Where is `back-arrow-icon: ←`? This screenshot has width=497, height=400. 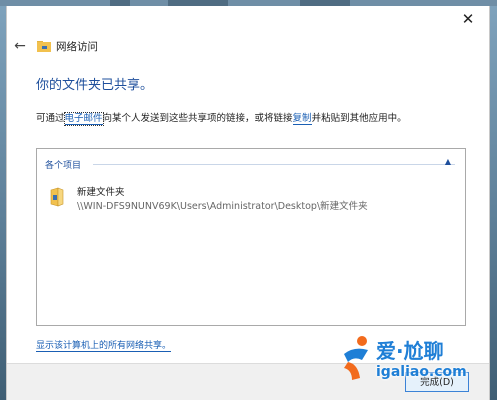
back-arrow-icon: ← is located at coordinates (20, 46).